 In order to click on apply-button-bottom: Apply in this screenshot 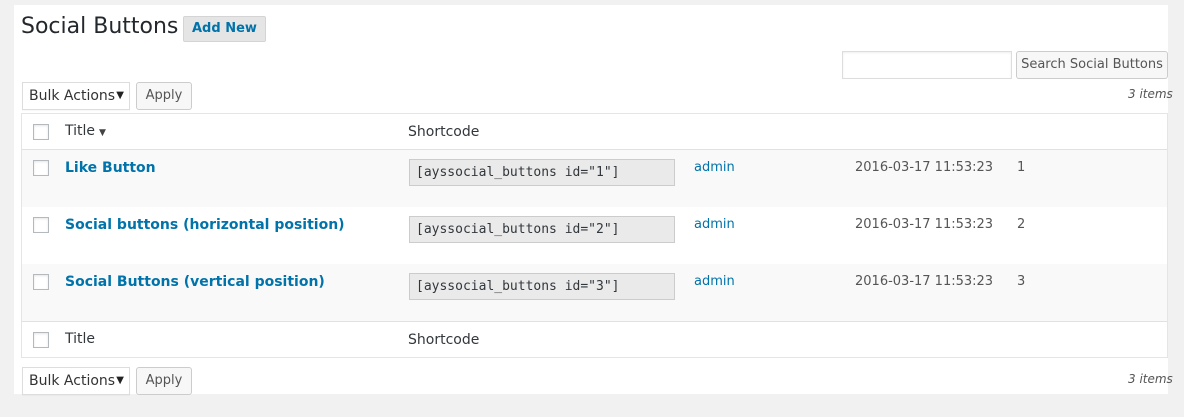, I will do `click(164, 381)`.